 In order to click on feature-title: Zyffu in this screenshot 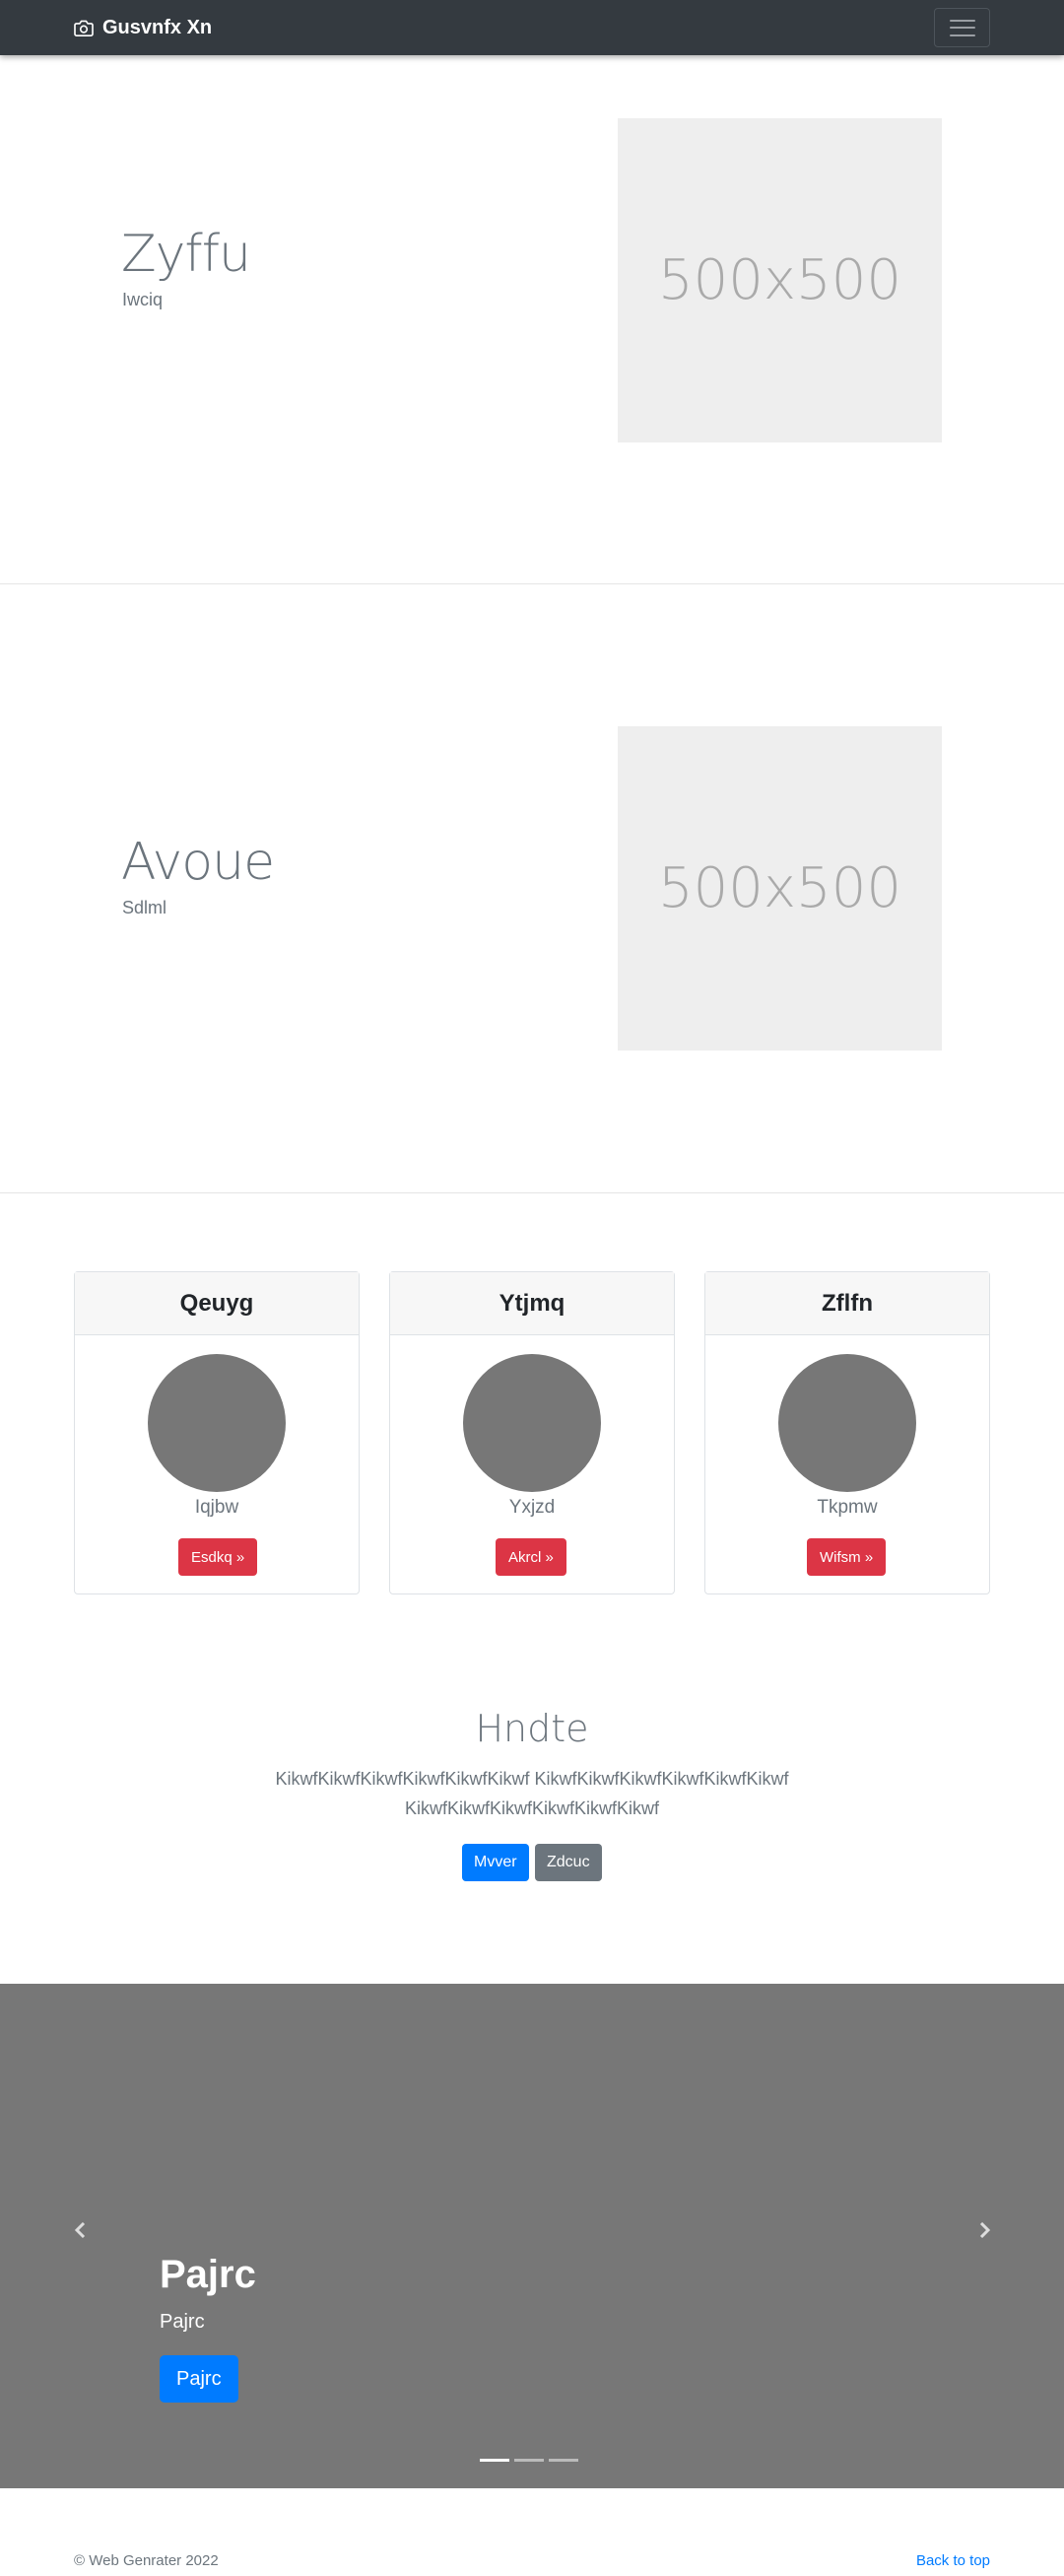, I will do `click(186, 255)`.